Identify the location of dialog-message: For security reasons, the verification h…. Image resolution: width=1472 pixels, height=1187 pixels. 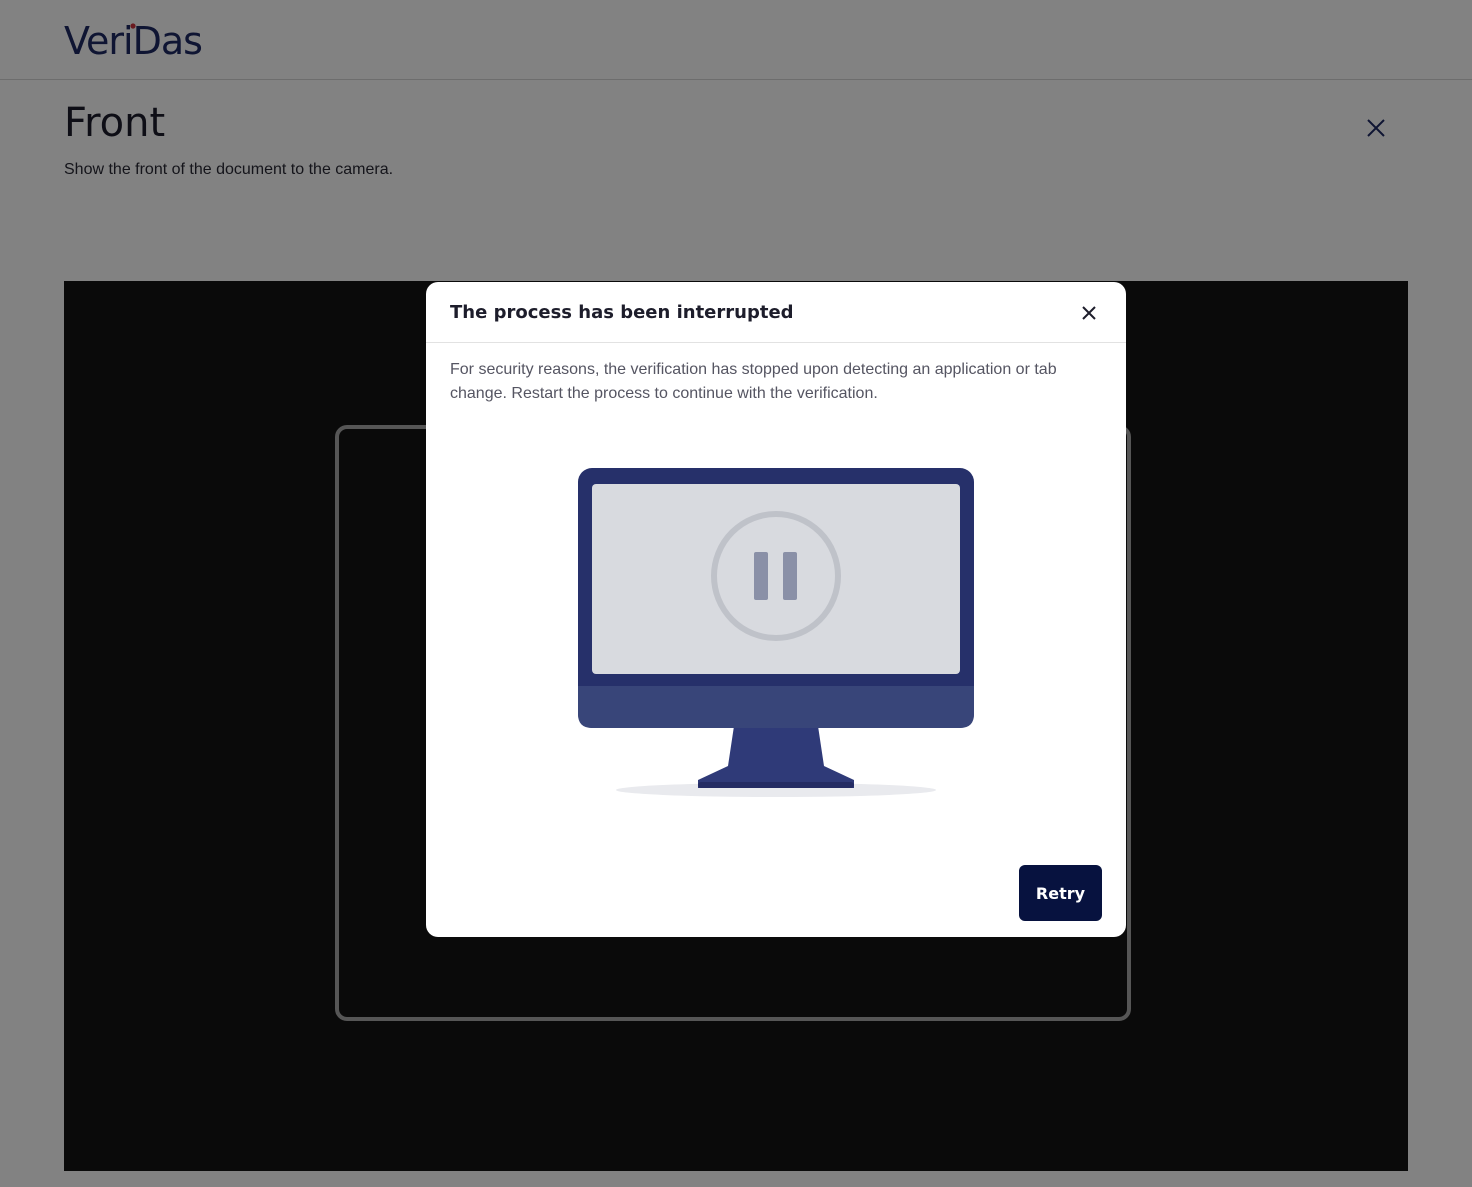
(753, 381).